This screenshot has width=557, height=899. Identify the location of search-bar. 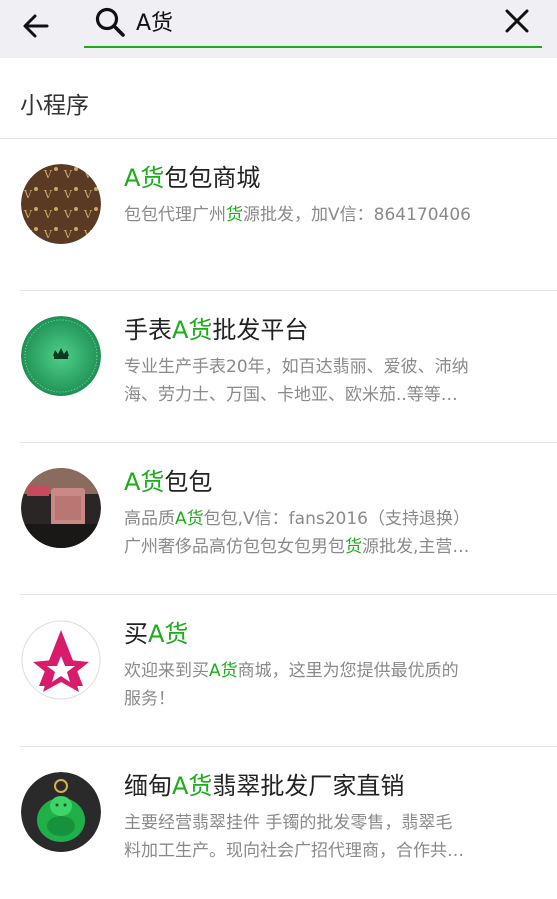
(278, 29).